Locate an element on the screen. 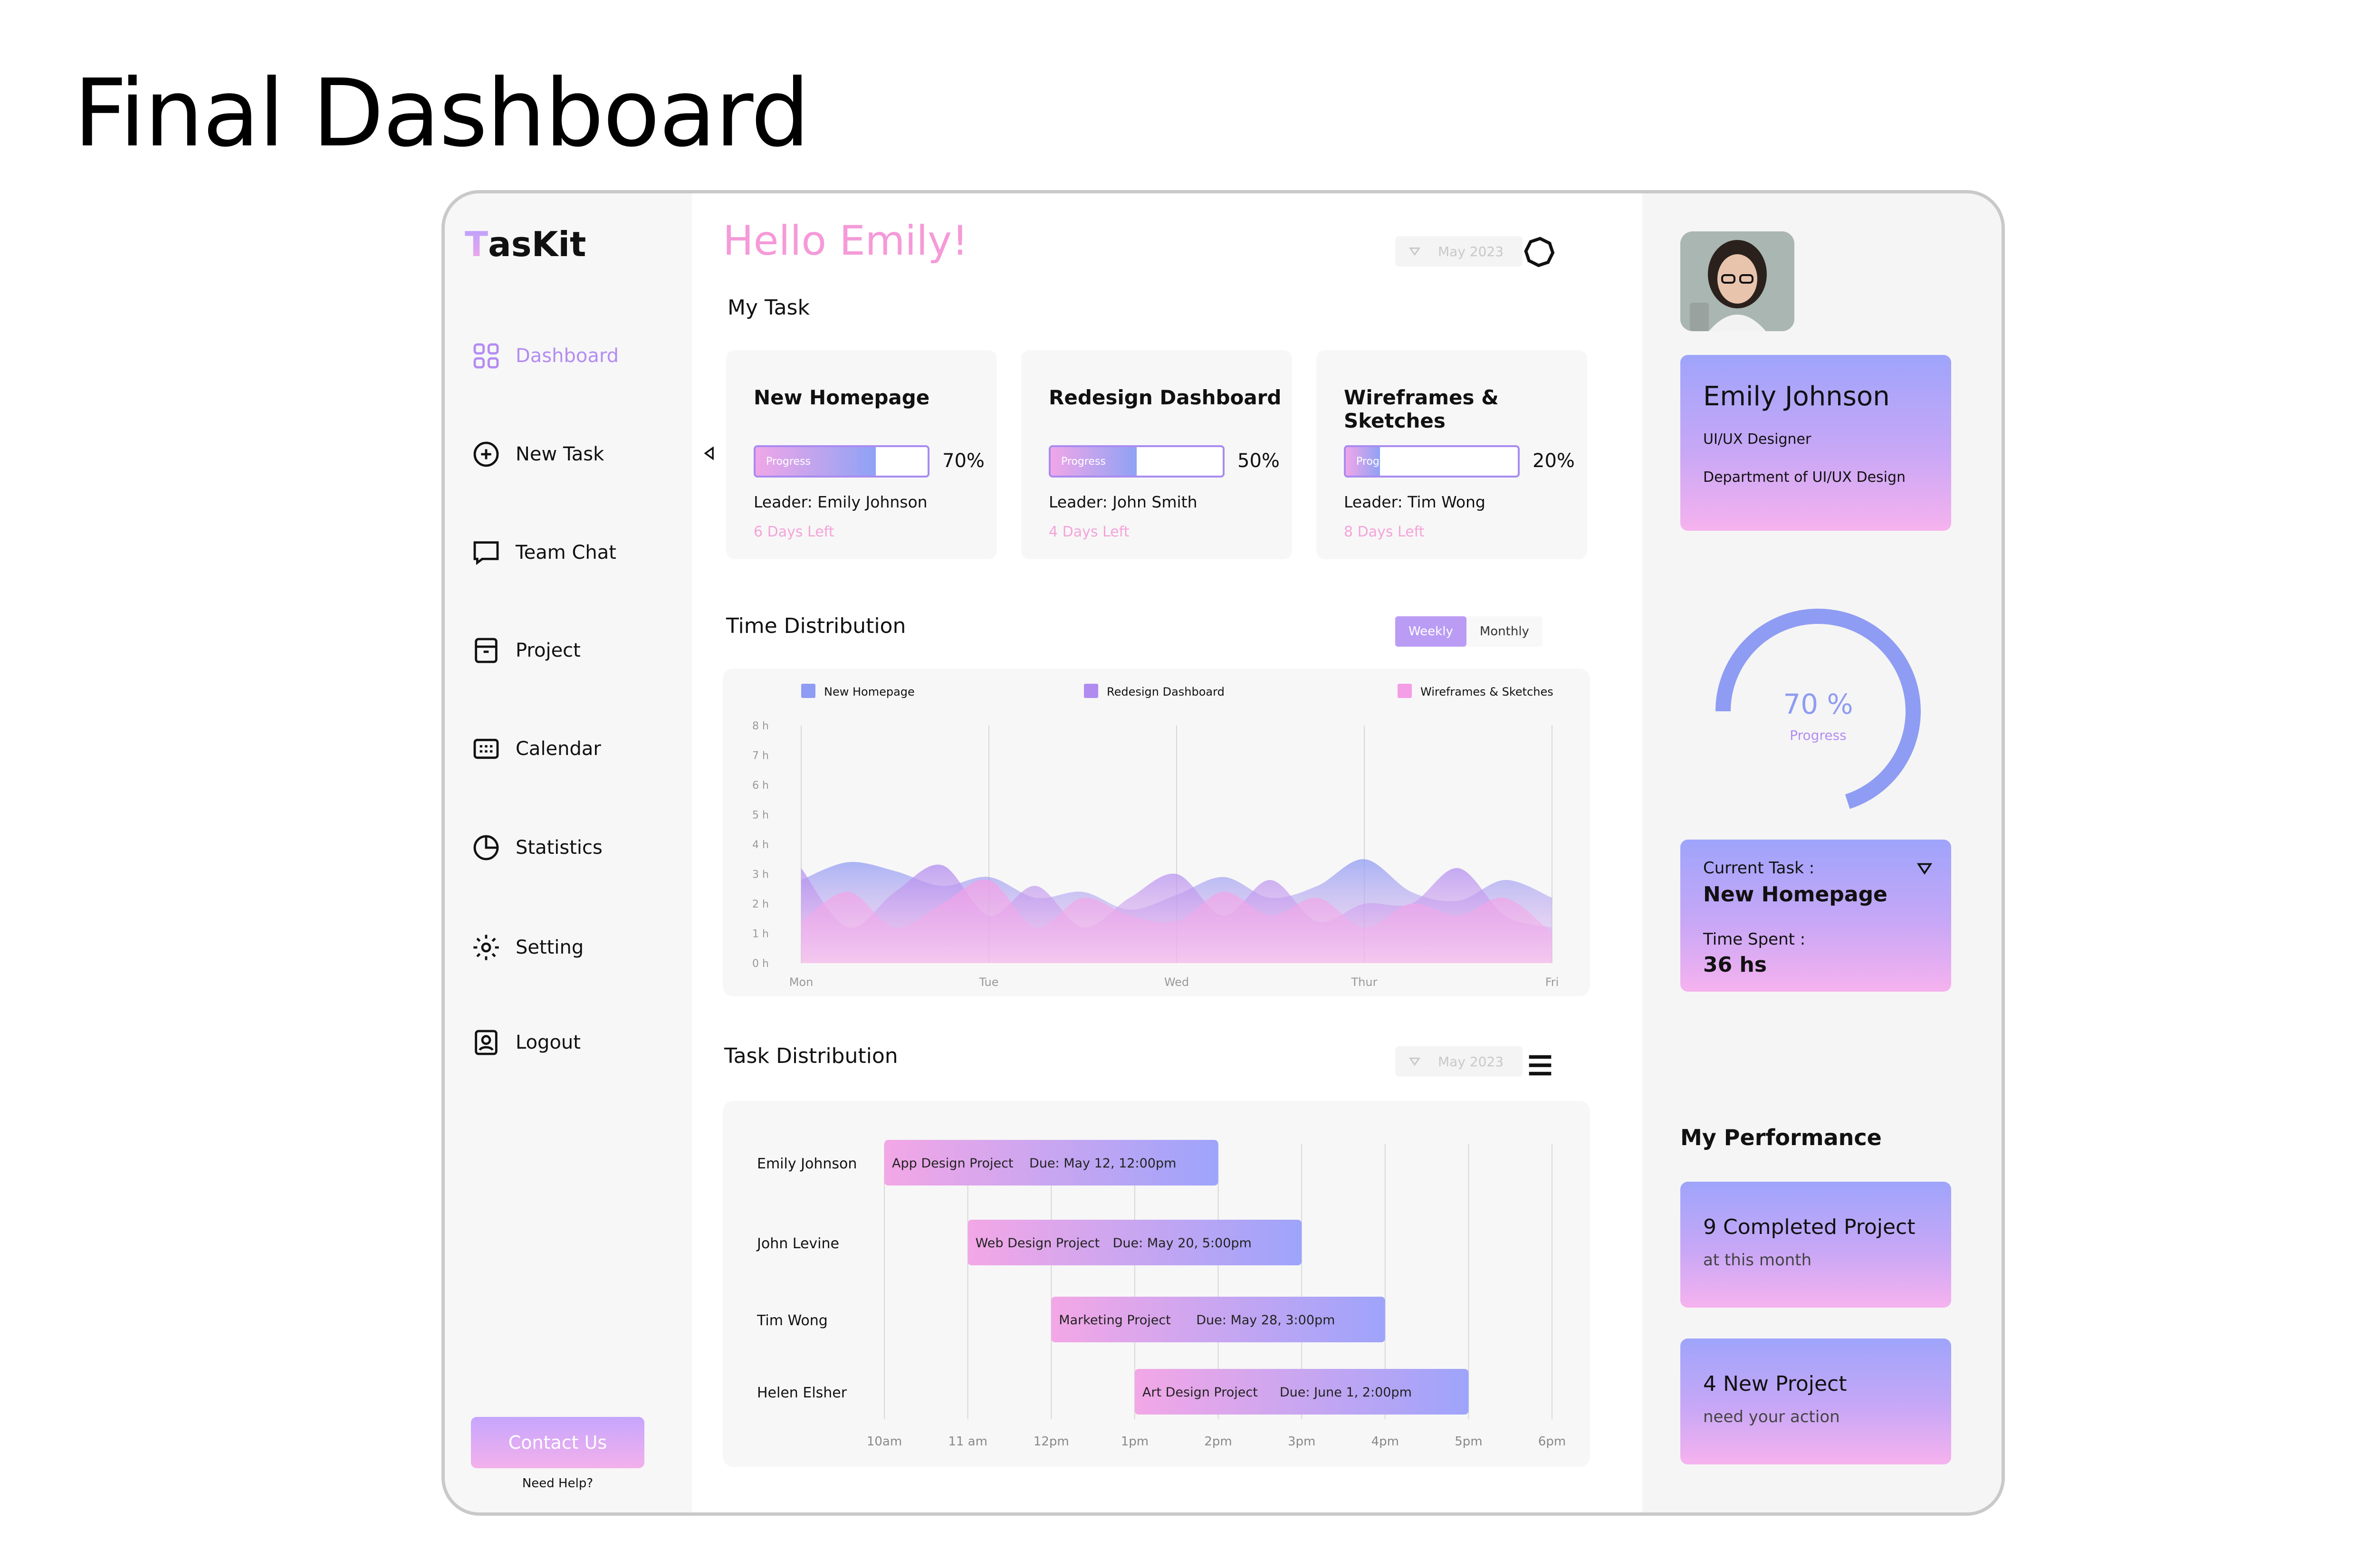 This screenshot has height=1568, width=2376. sidebar-item-calendar: Calendar is located at coordinates (536, 749).